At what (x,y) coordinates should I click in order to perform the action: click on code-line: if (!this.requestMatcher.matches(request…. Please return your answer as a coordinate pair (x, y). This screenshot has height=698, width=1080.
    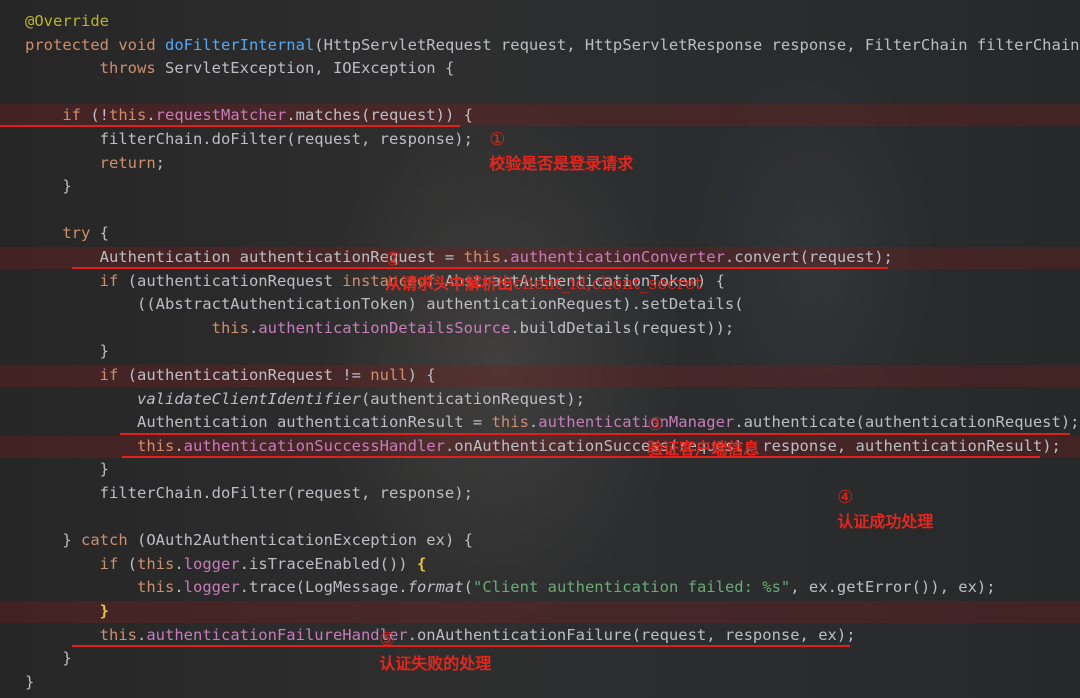
    Looking at the image, I should click on (249, 115).